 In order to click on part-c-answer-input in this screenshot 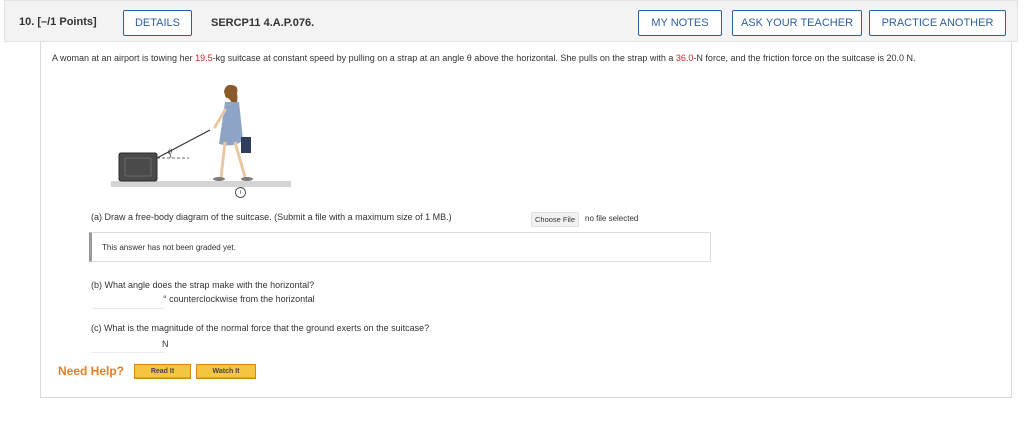, I will do `click(128, 344)`.